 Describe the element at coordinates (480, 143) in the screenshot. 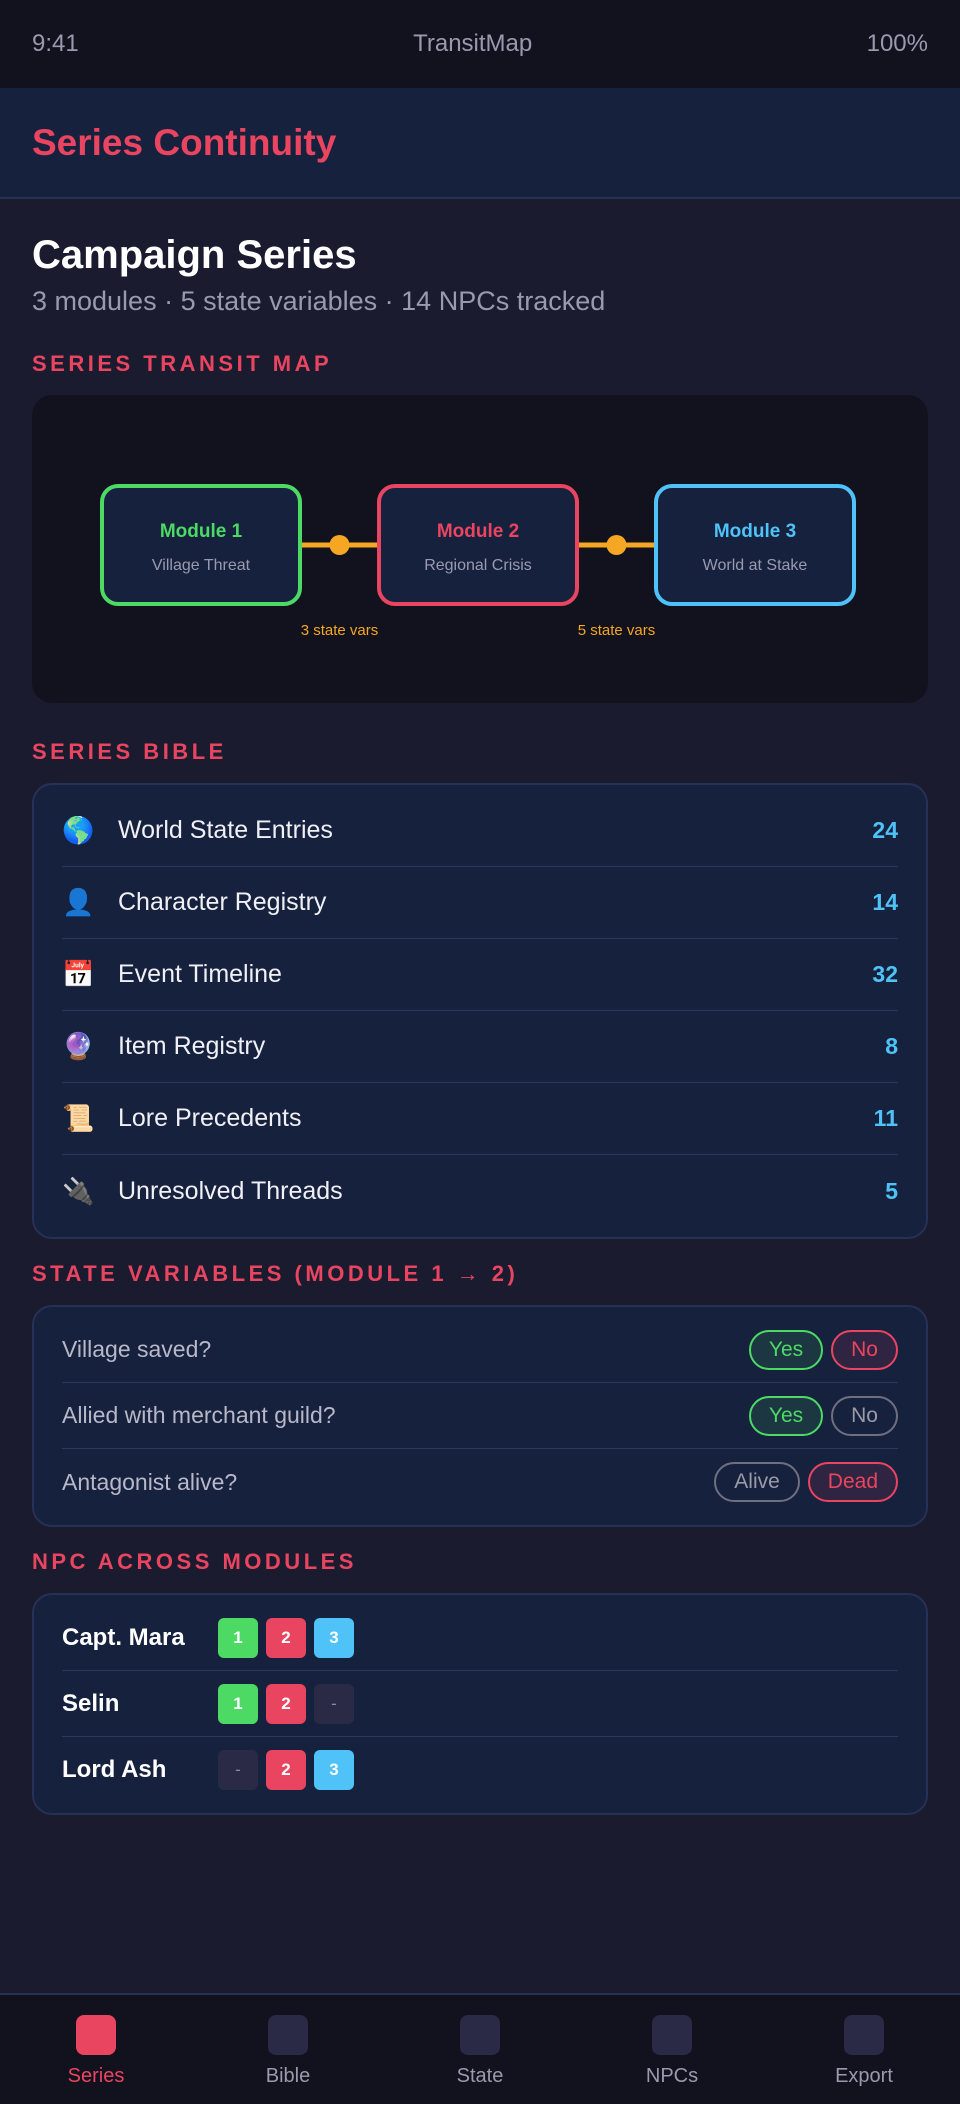

I see `app-header: Series Continuity` at that location.